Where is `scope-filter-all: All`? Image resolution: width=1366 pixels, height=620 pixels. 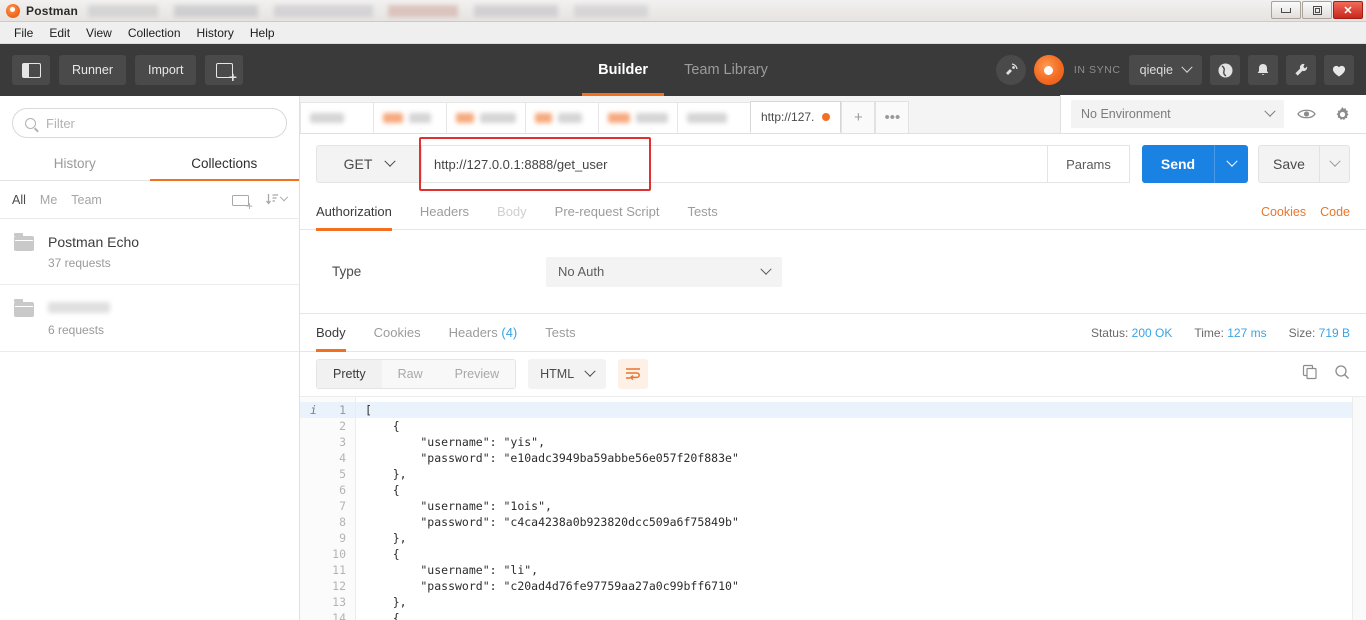
scope-filter-all: All is located at coordinates (19, 200).